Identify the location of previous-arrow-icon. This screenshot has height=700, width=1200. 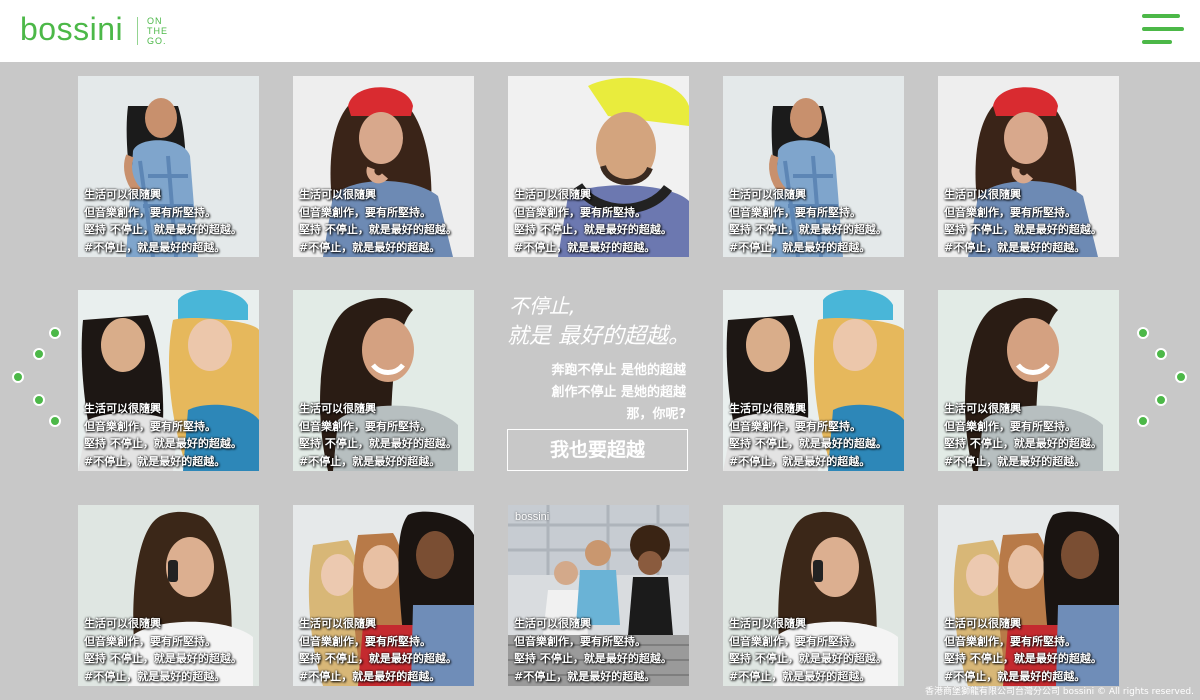
(40, 380).